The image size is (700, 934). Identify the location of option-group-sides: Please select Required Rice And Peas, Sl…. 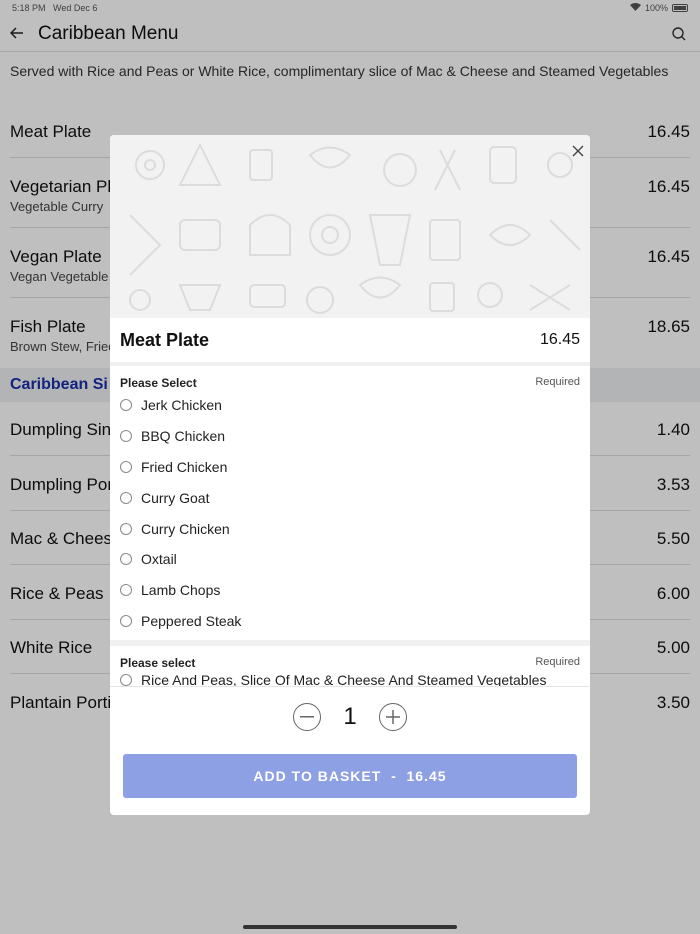
(350, 666).